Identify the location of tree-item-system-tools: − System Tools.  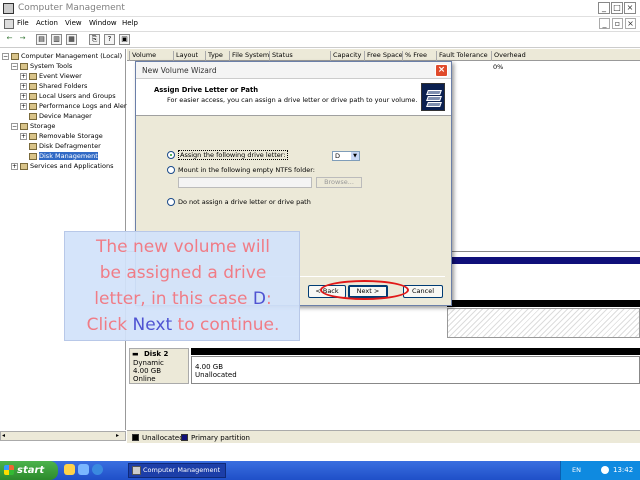
(41, 66).